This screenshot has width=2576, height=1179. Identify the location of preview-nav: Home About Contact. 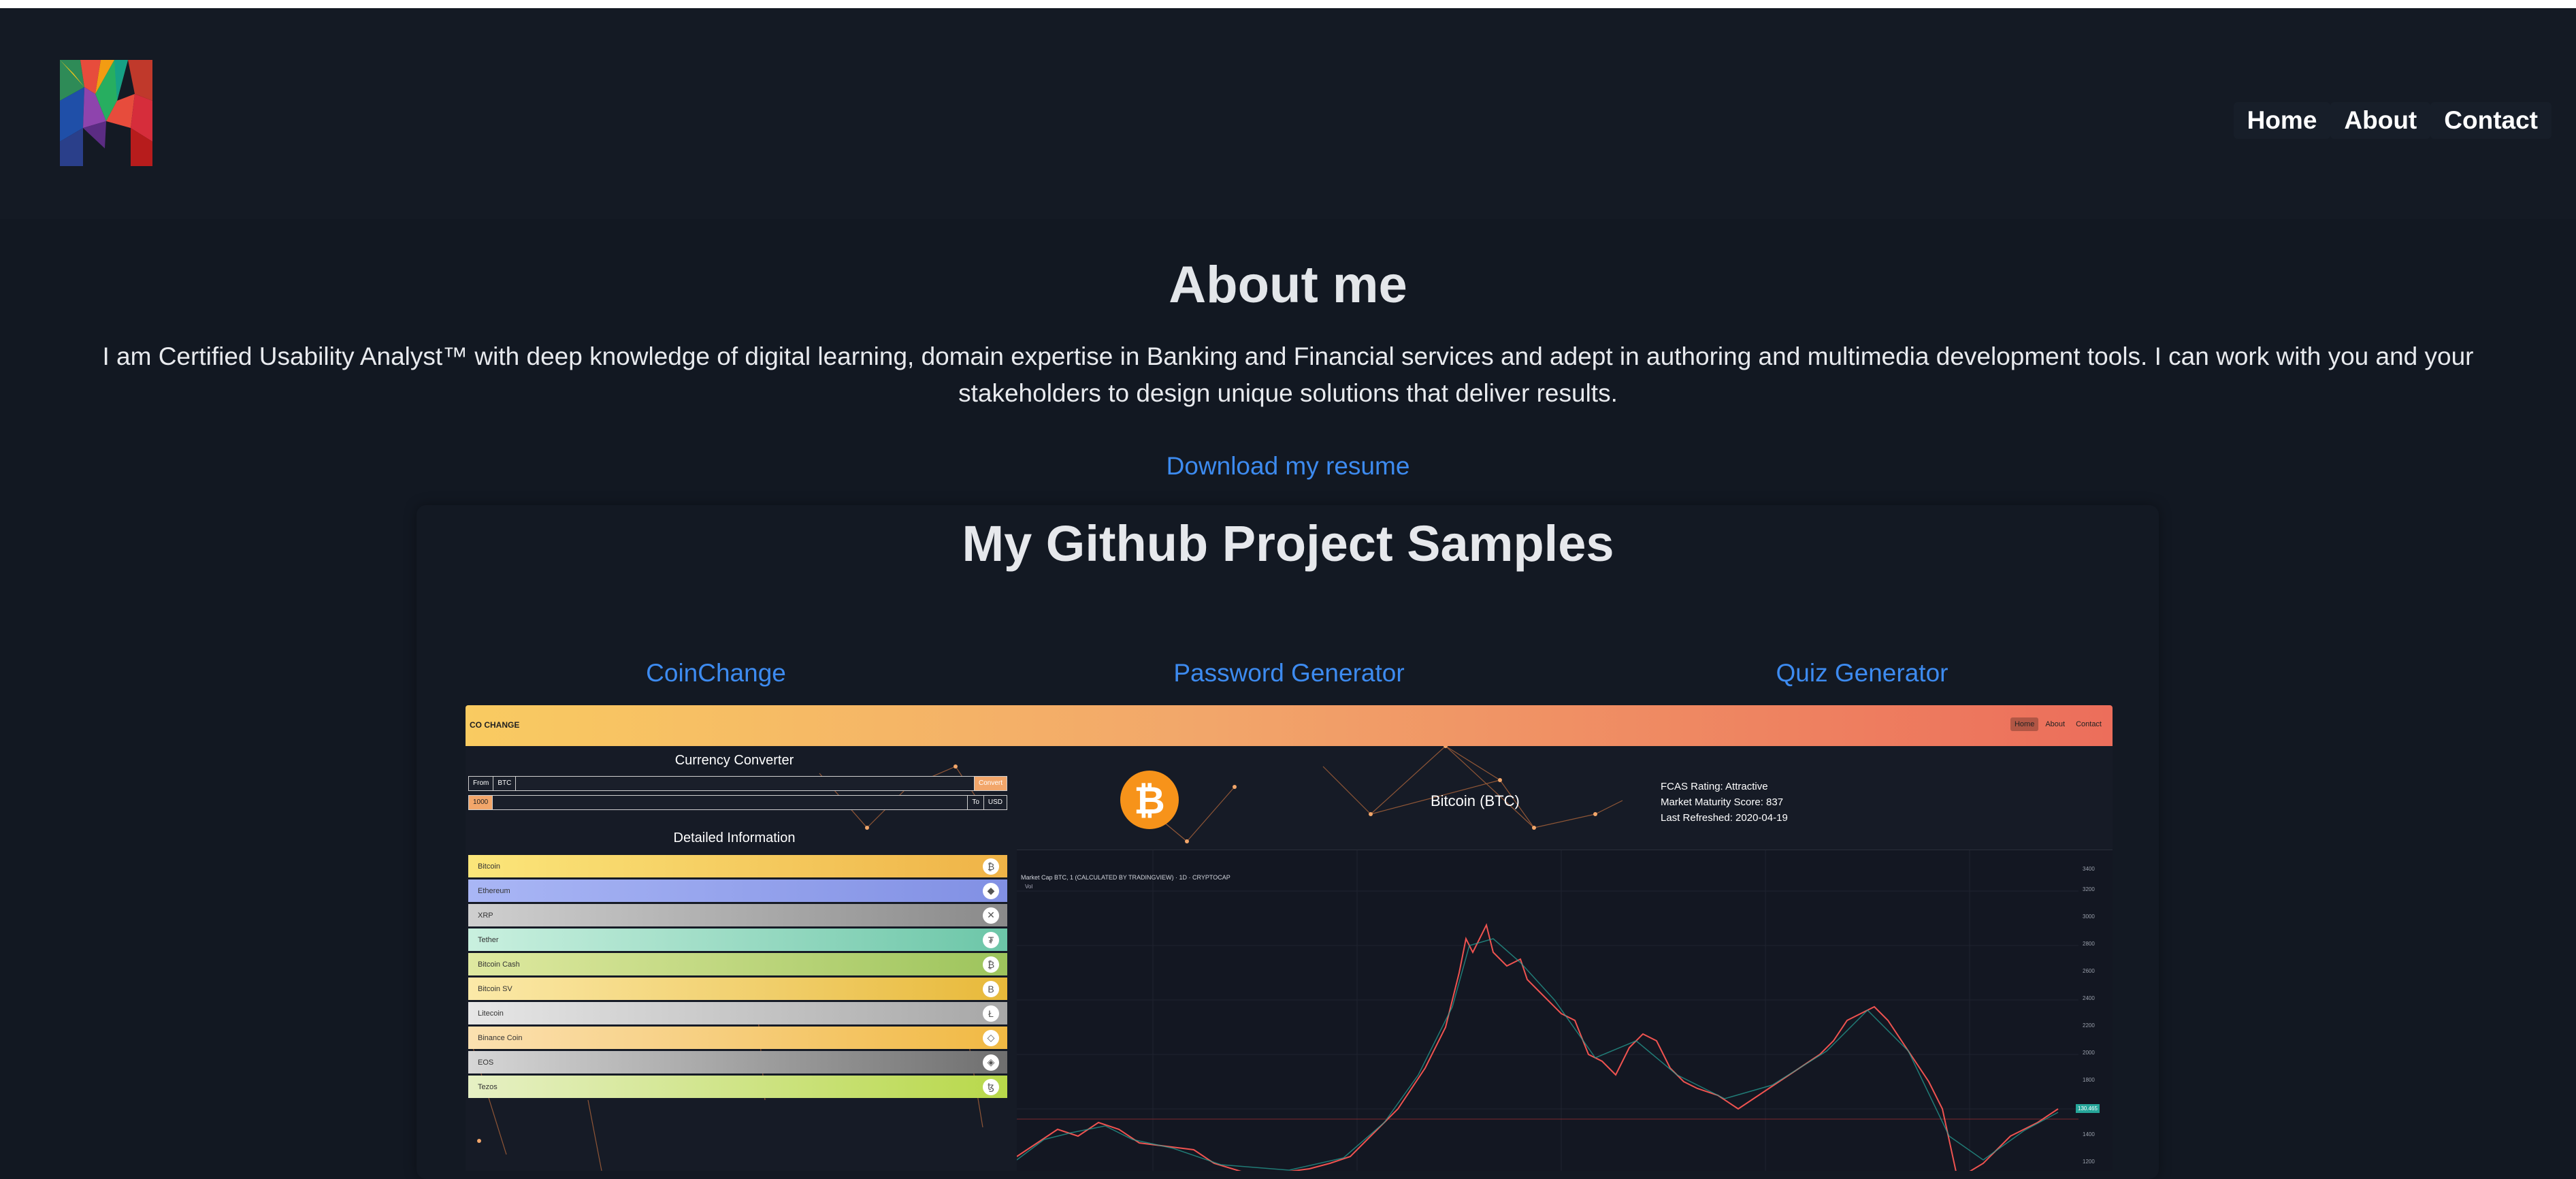
(2058, 724).